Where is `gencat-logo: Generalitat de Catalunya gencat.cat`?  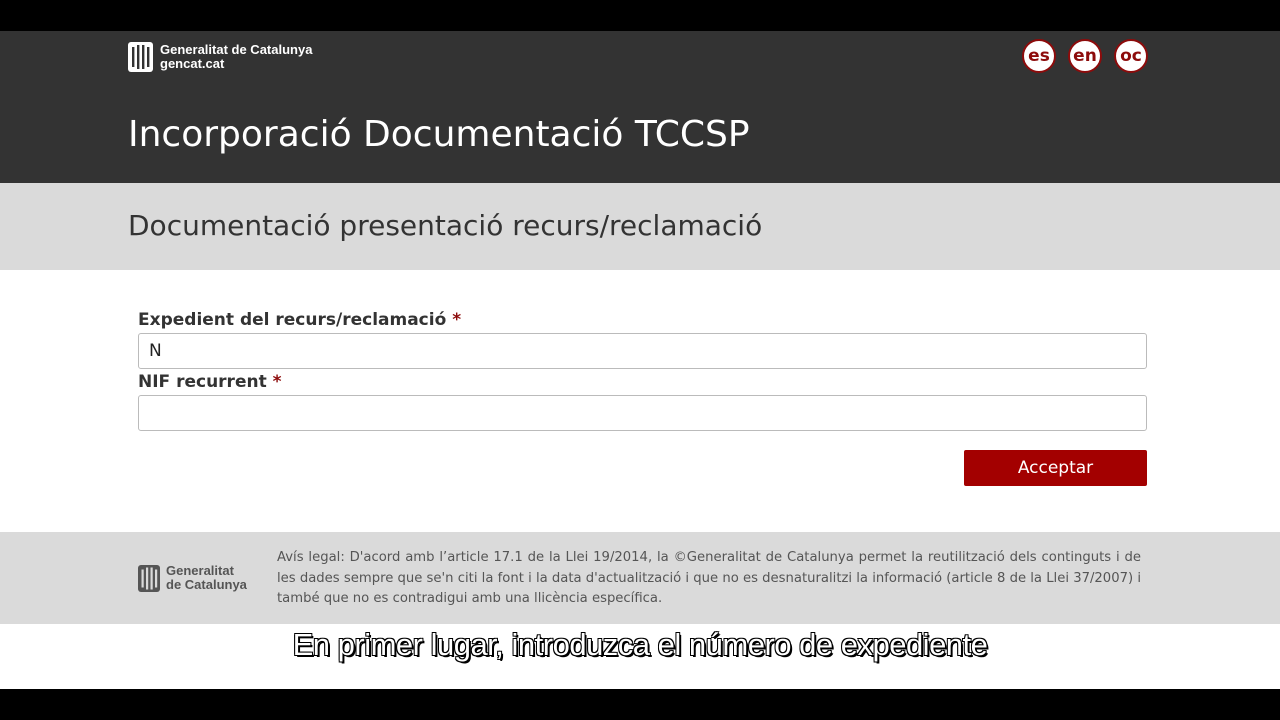
gencat-logo: Generalitat de Catalunya gencat.cat is located at coordinates (220, 57).